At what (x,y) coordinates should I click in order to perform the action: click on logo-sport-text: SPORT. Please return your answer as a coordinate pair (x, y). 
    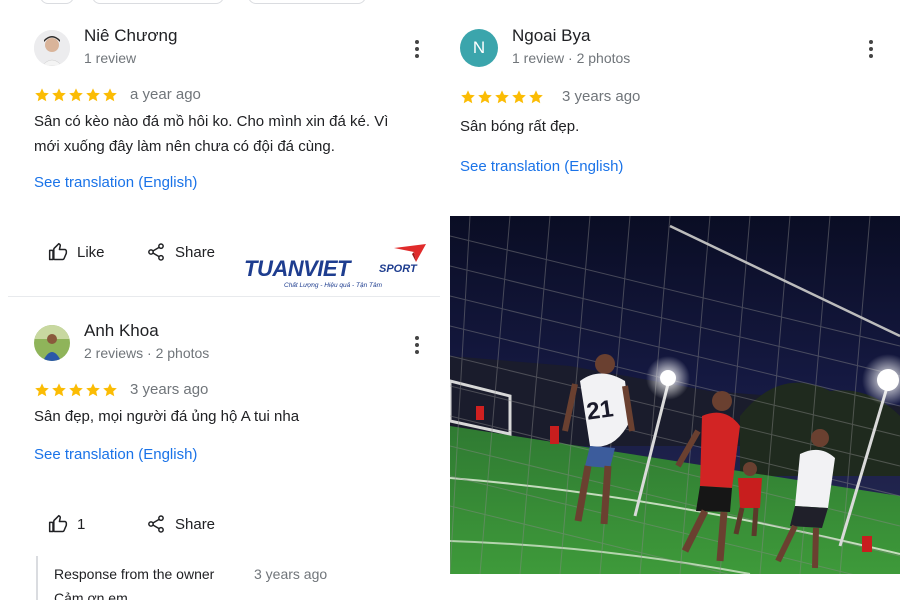
    Looking at the image, I should click on (398, 269).